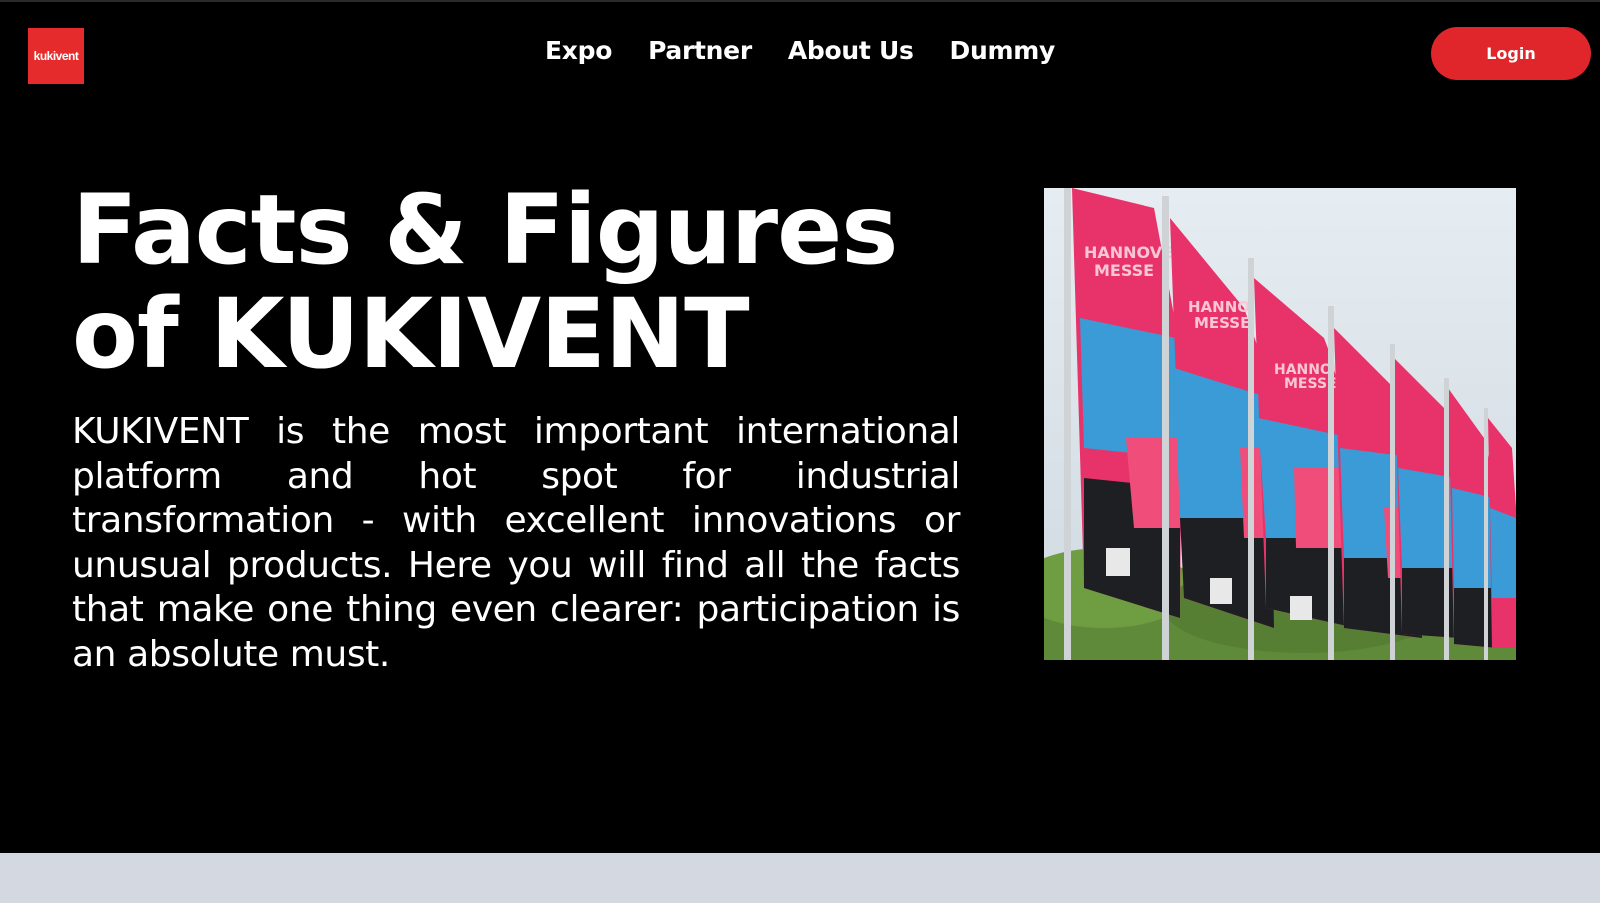 Image resolution: width=1600 pixels, height=903 pixels. What do you see at coordinates (700, 50) in the screenshot?
I see `nav-item-partner: Partner` at bounding box center [700, 50].